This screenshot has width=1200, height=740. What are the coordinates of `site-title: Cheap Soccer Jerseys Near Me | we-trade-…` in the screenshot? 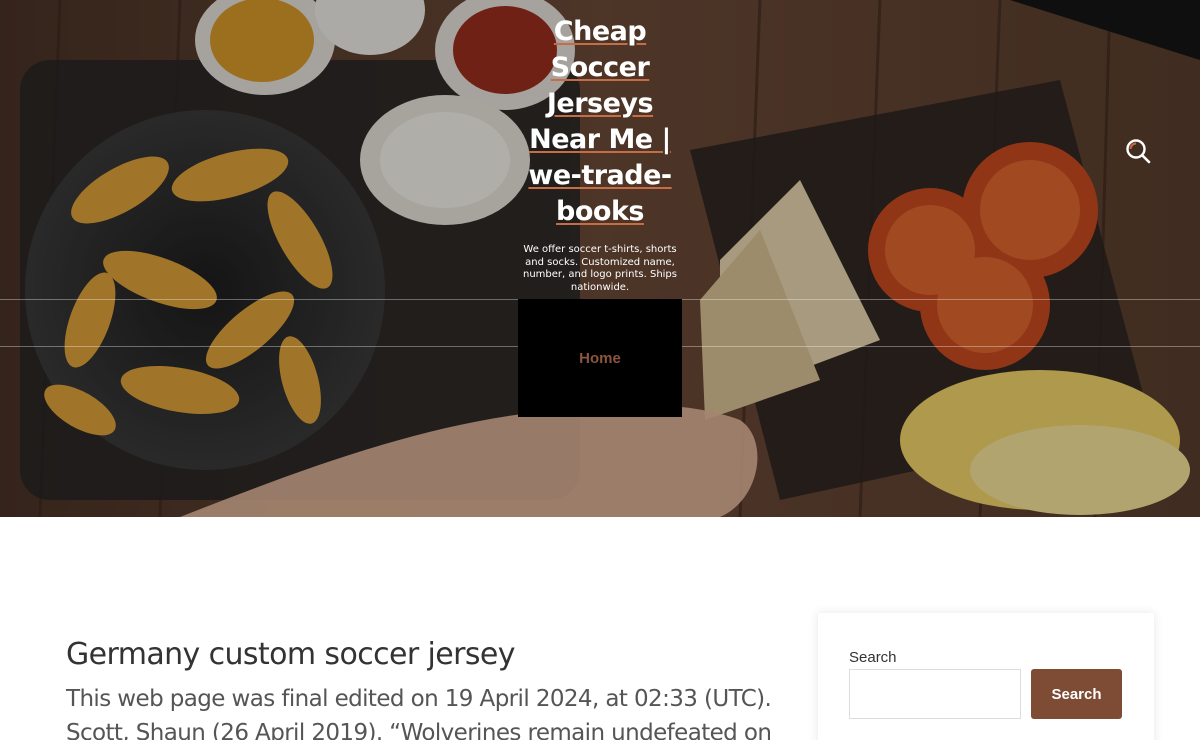 It's located at (600, 122).